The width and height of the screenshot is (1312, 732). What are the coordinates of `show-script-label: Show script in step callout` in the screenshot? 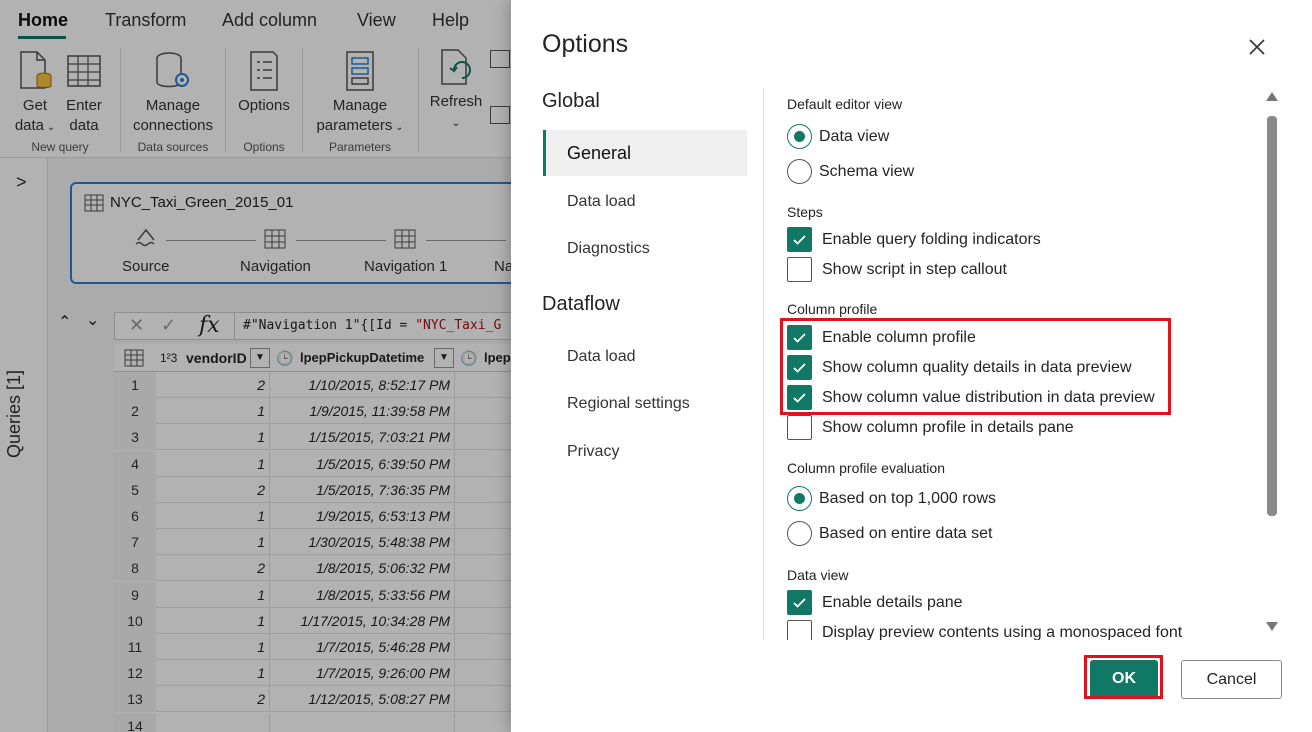 It's located at (914, 269).